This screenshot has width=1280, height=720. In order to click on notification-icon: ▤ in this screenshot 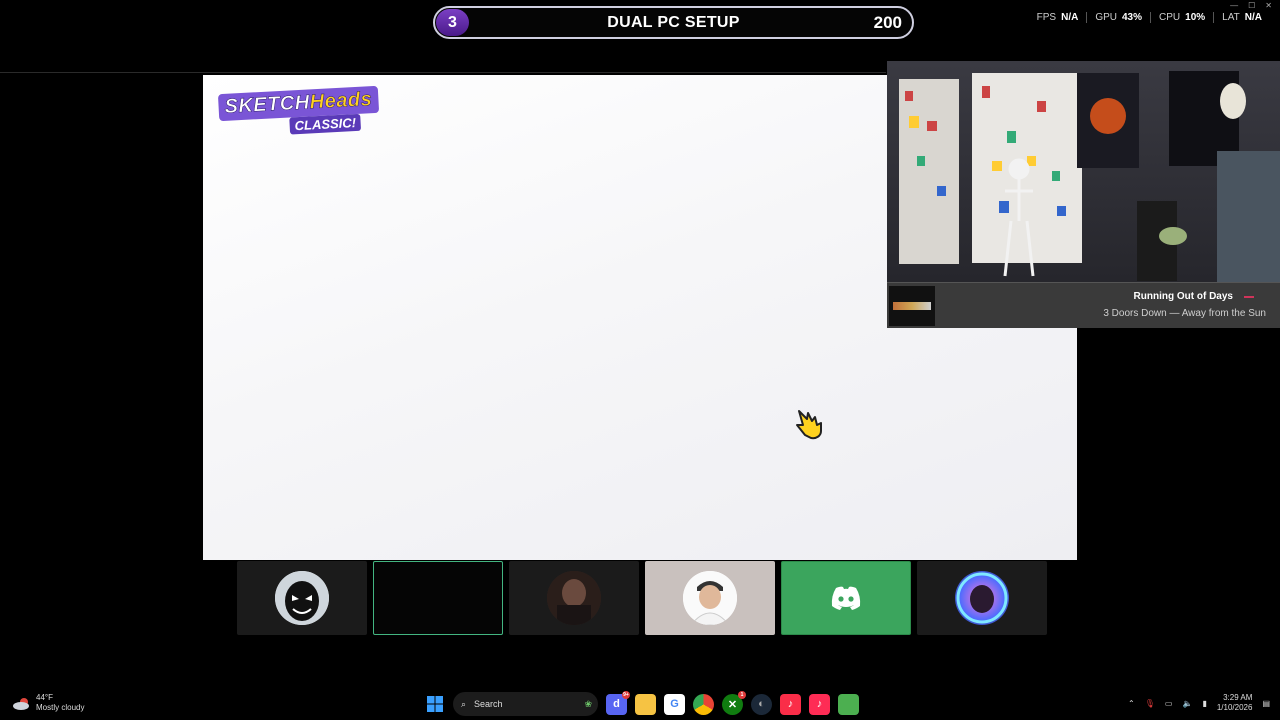, I will do `click(1266, 703)`.